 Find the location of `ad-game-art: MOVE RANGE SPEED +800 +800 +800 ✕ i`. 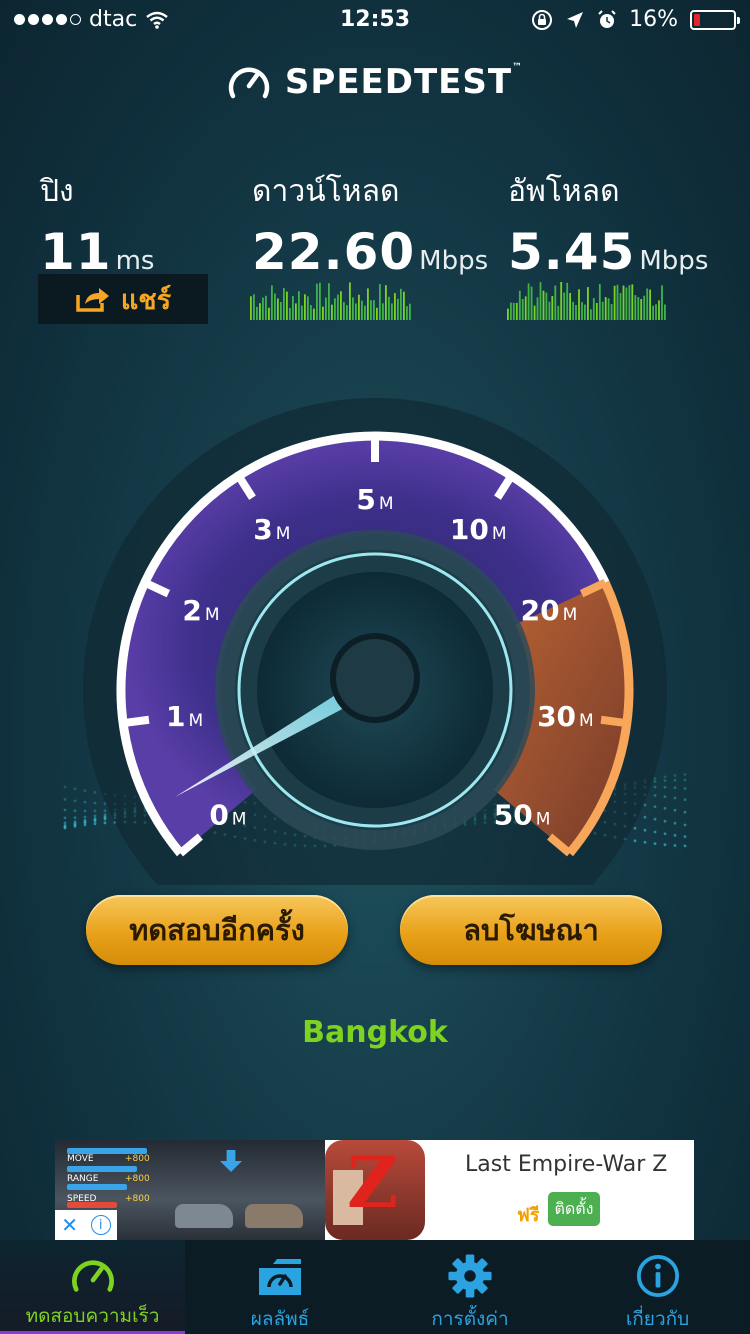

ad-game-art: MOVE RANGE SPEED +800 +800 +800 ✕ i is located at coordinates (190, 1190).